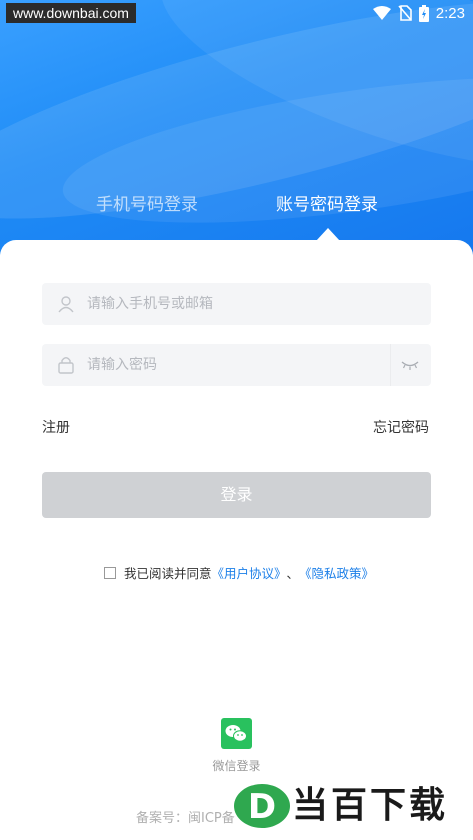  I want to click on wechat-login-label: 微信登录, so click(236, 766).